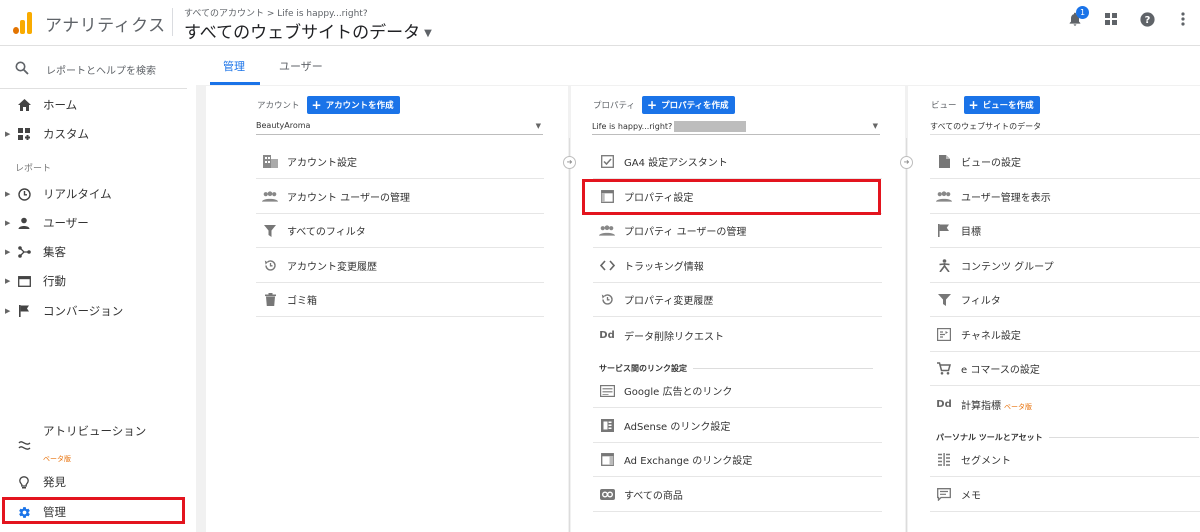 The image size is (1200, 532). What do you see at coordinates (736, 128) in the screenshot?
I see `property-selector: Life is happy...right? ▼` at bounding box center [736, 128].